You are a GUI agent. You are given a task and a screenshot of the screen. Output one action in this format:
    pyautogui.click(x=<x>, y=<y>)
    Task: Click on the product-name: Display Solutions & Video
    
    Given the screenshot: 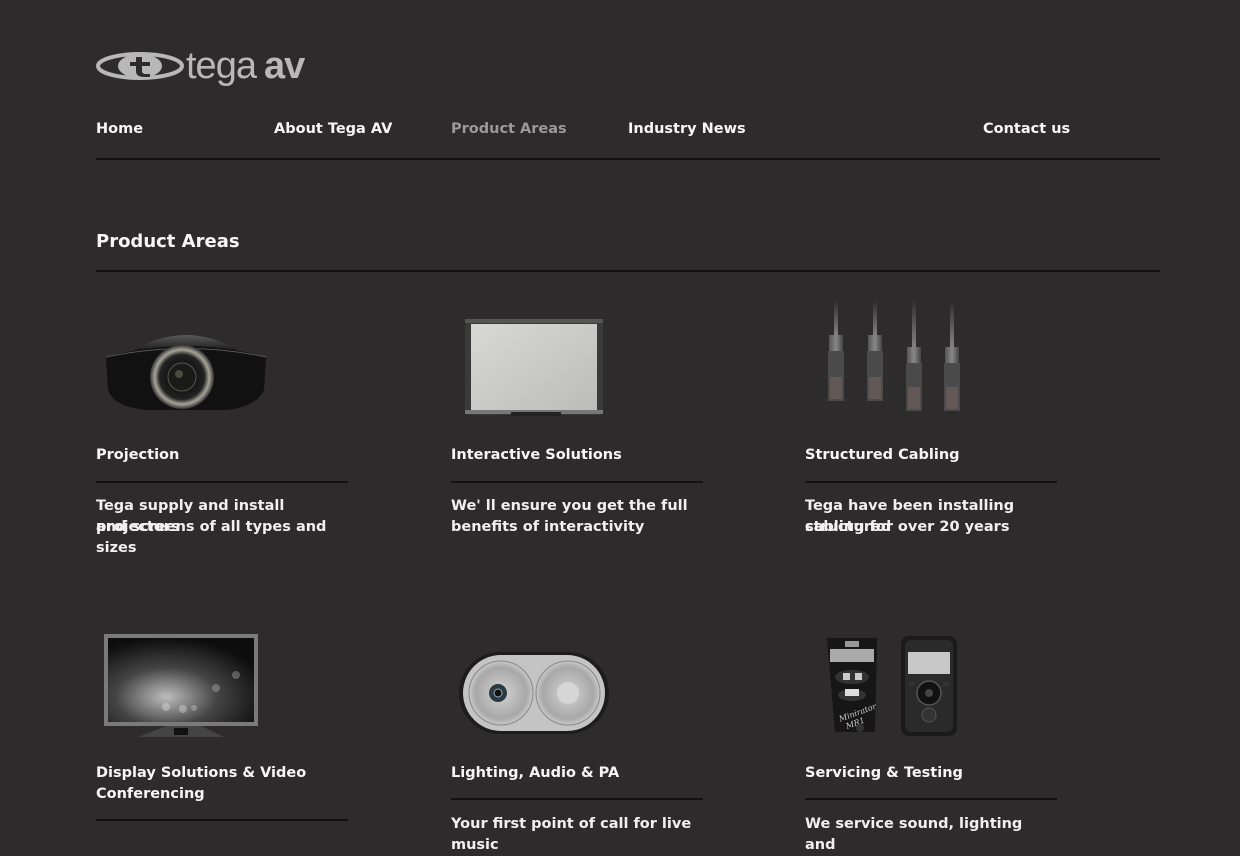 What is the action you would take?
    pyautogui.click(x=201, y=773)
    